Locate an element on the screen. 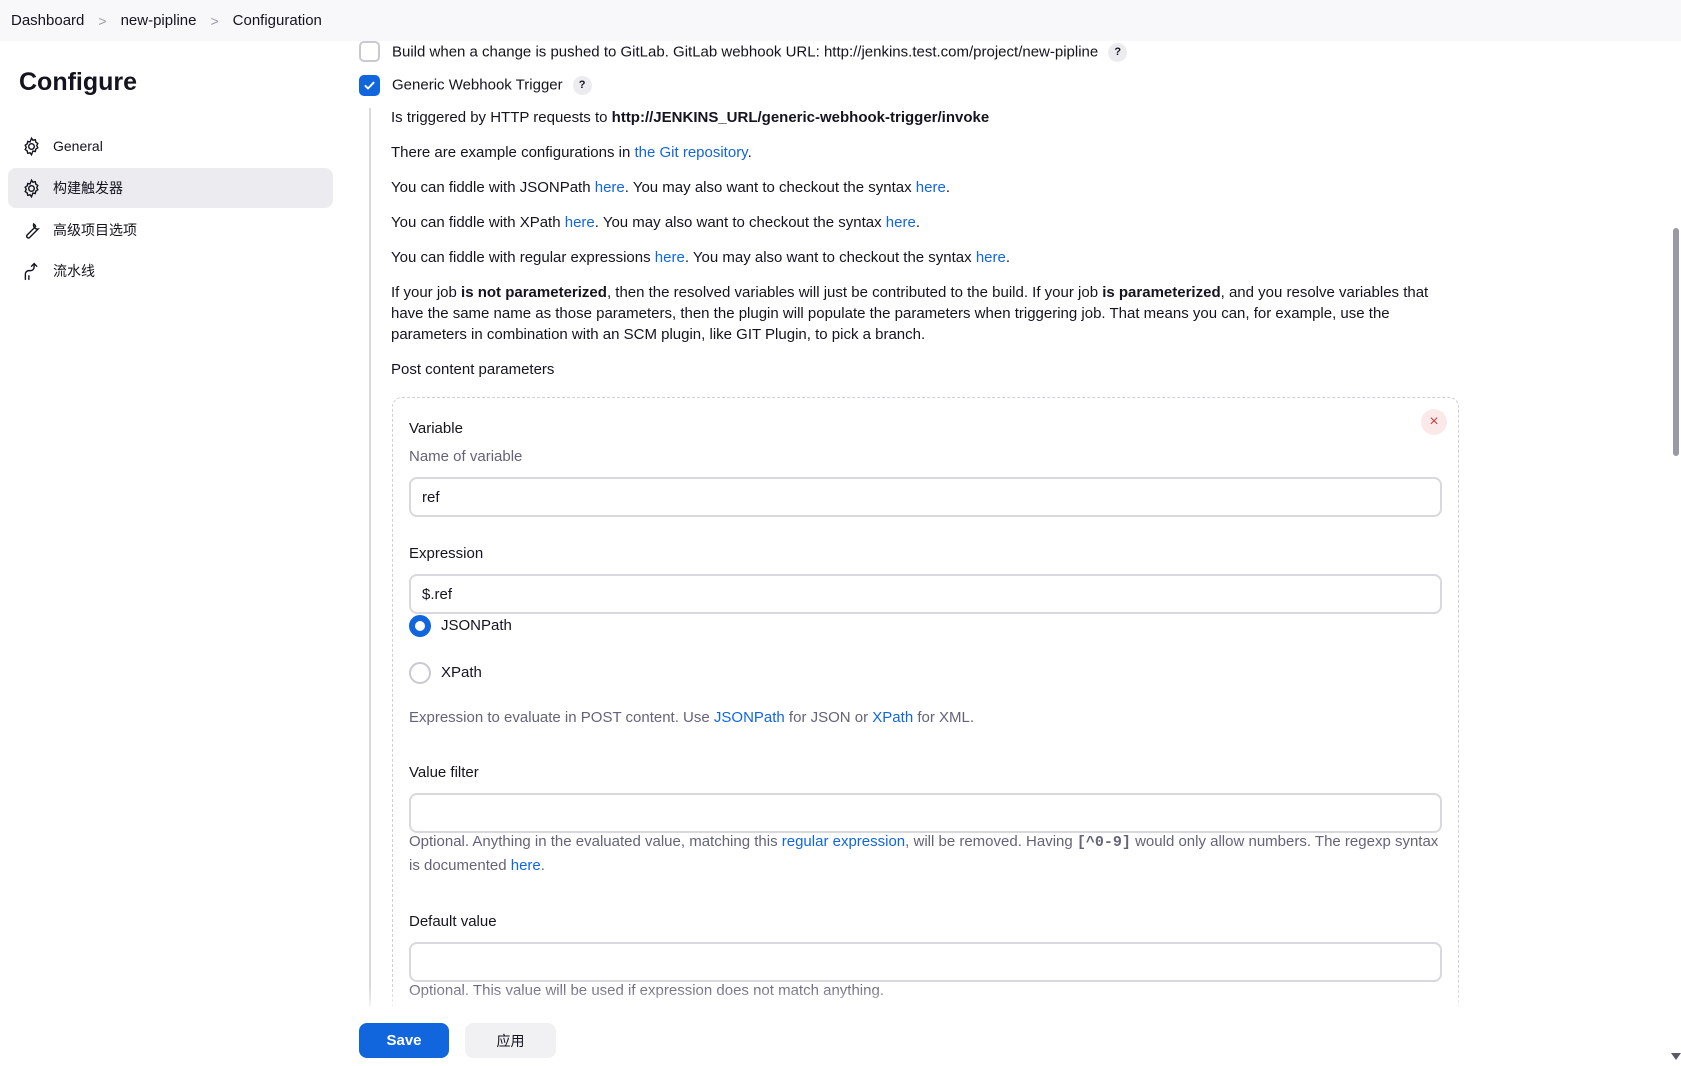  regex-fiddle-link: here is located at coordinates (670, 257).